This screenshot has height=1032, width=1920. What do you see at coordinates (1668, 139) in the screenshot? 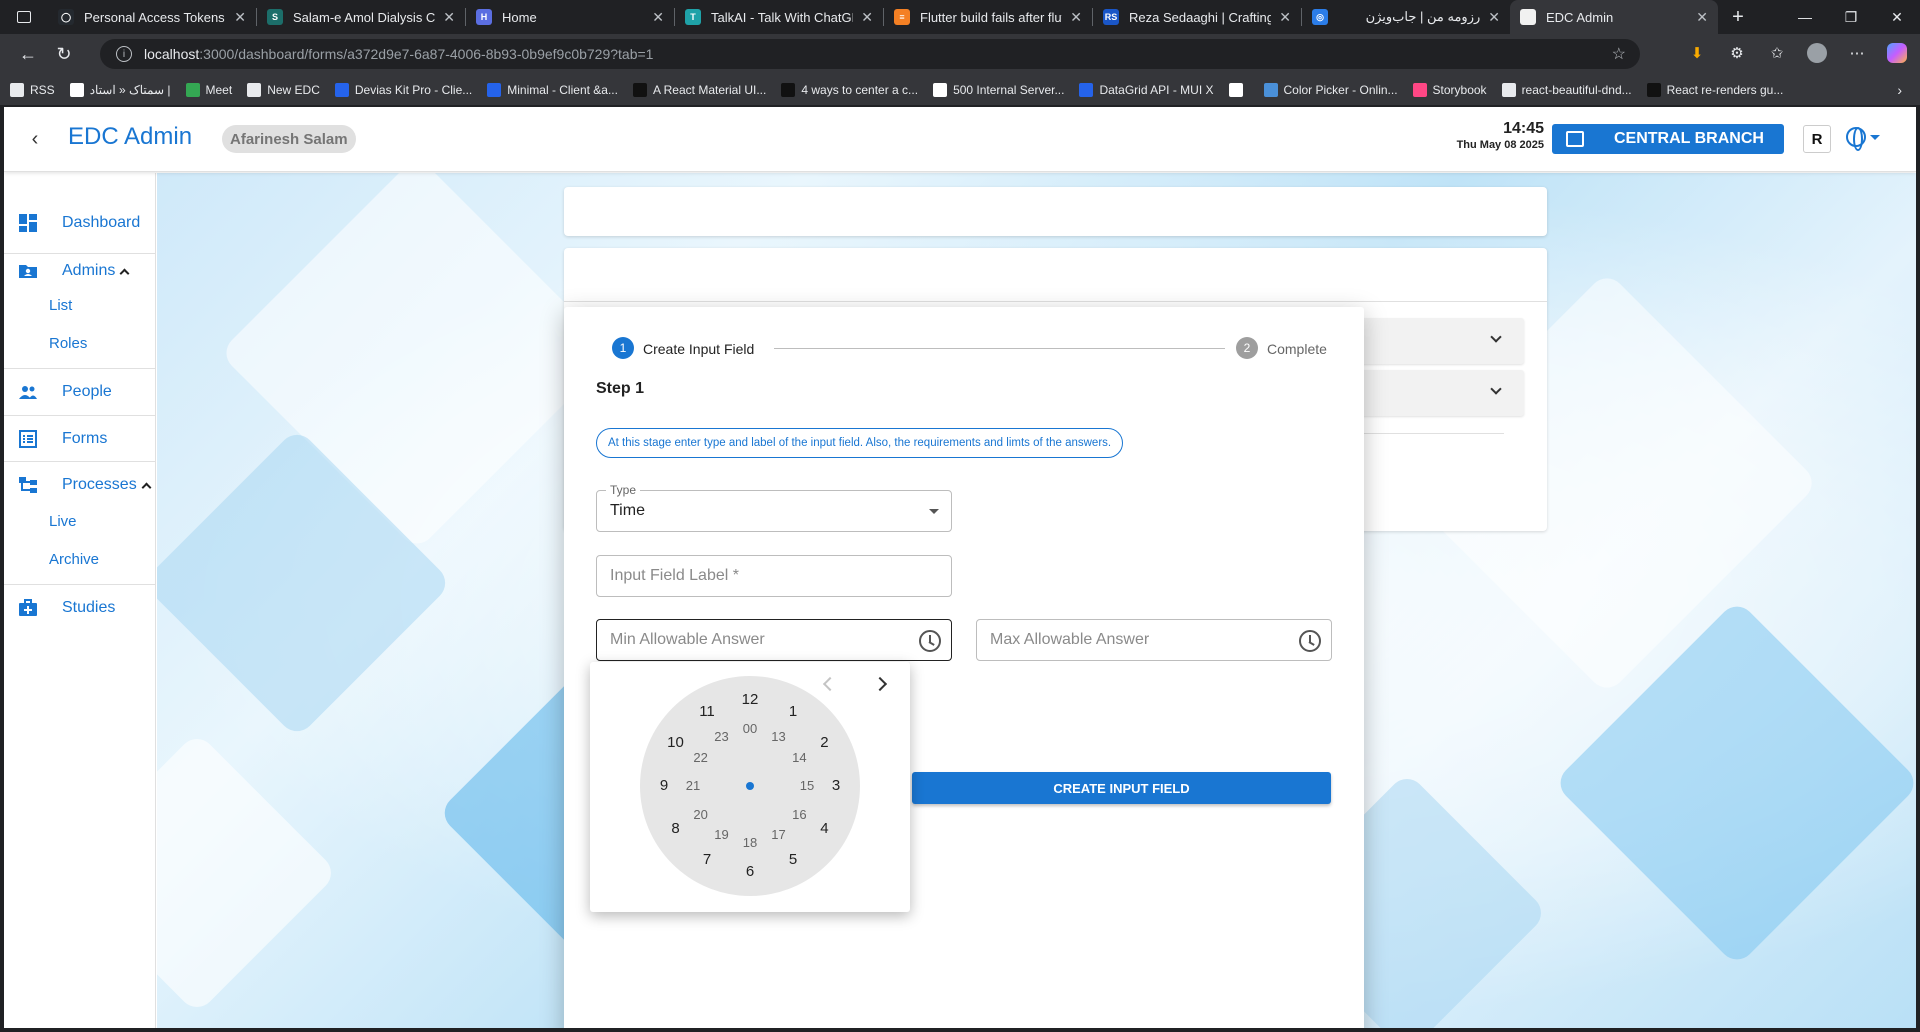
I see `branch-button: CENTRAL BRANCH` at bounding box center [1668, 139].